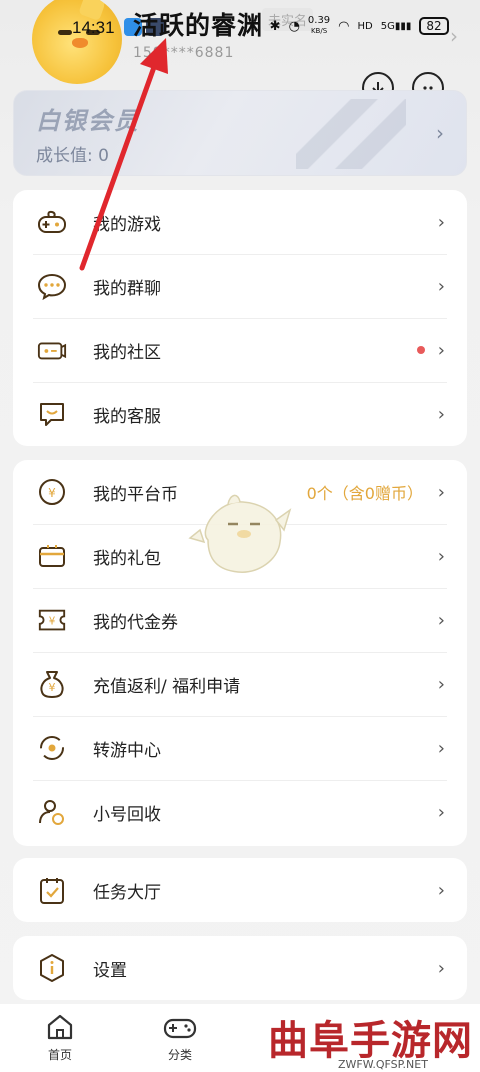  What do you see at coordinates (240, 535) in the screenshot?
I see `mascot-watermark` at bounding box center [240, 535].